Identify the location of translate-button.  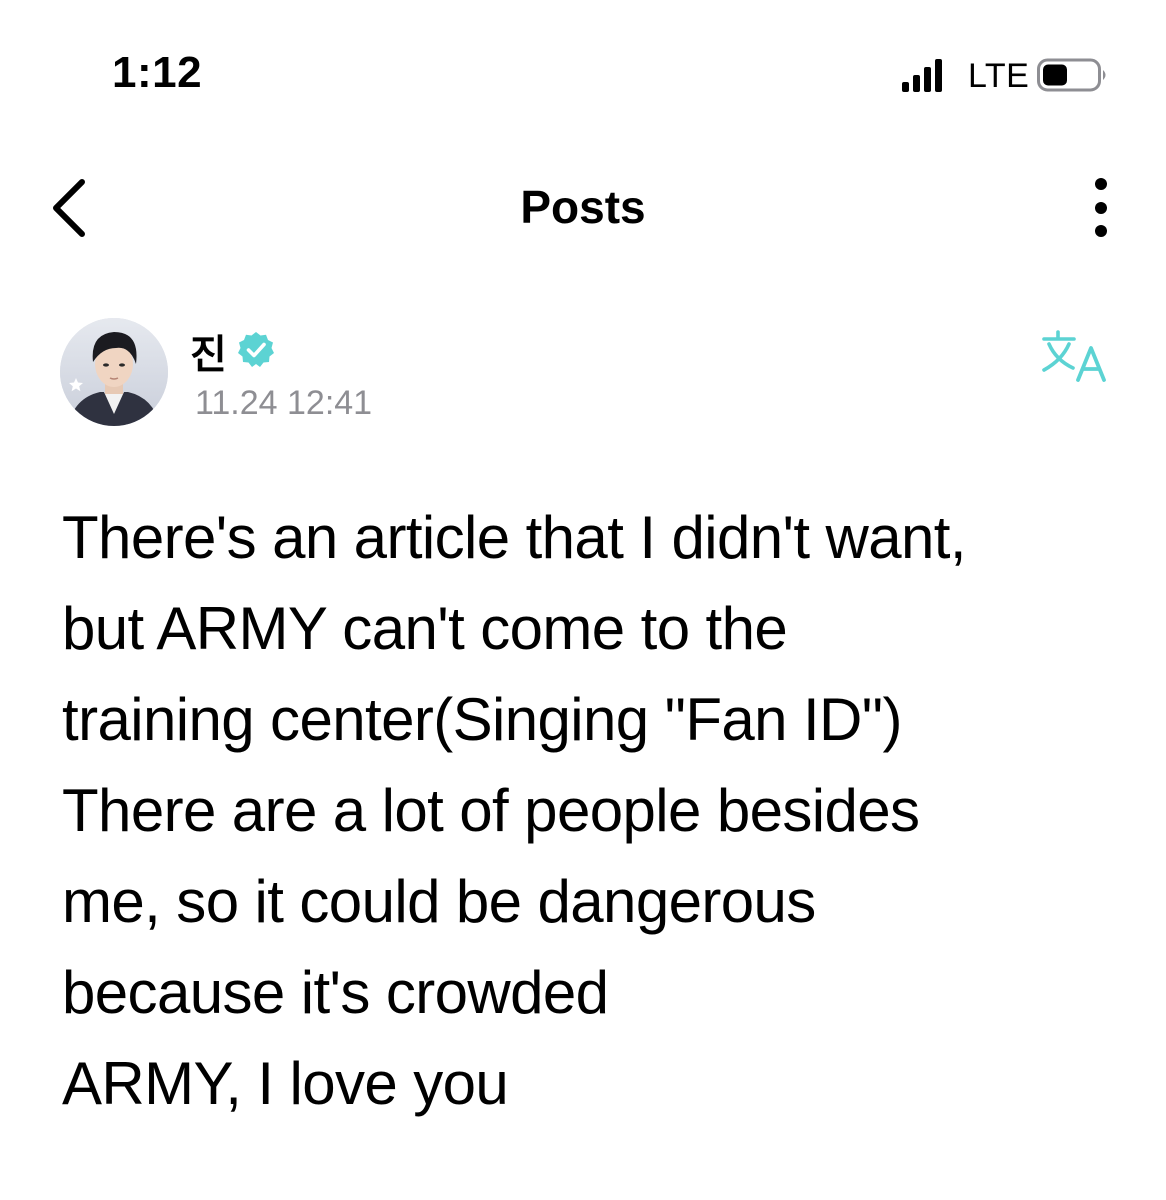
(1075, 356).